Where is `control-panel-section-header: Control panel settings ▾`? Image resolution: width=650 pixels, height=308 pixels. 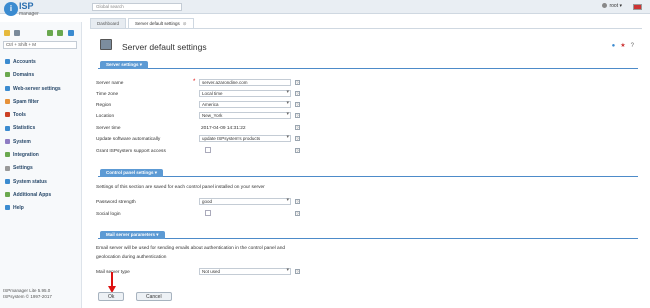 control-panel-section-header: Control panel settings ▾ is located at coordinates (368, 173).